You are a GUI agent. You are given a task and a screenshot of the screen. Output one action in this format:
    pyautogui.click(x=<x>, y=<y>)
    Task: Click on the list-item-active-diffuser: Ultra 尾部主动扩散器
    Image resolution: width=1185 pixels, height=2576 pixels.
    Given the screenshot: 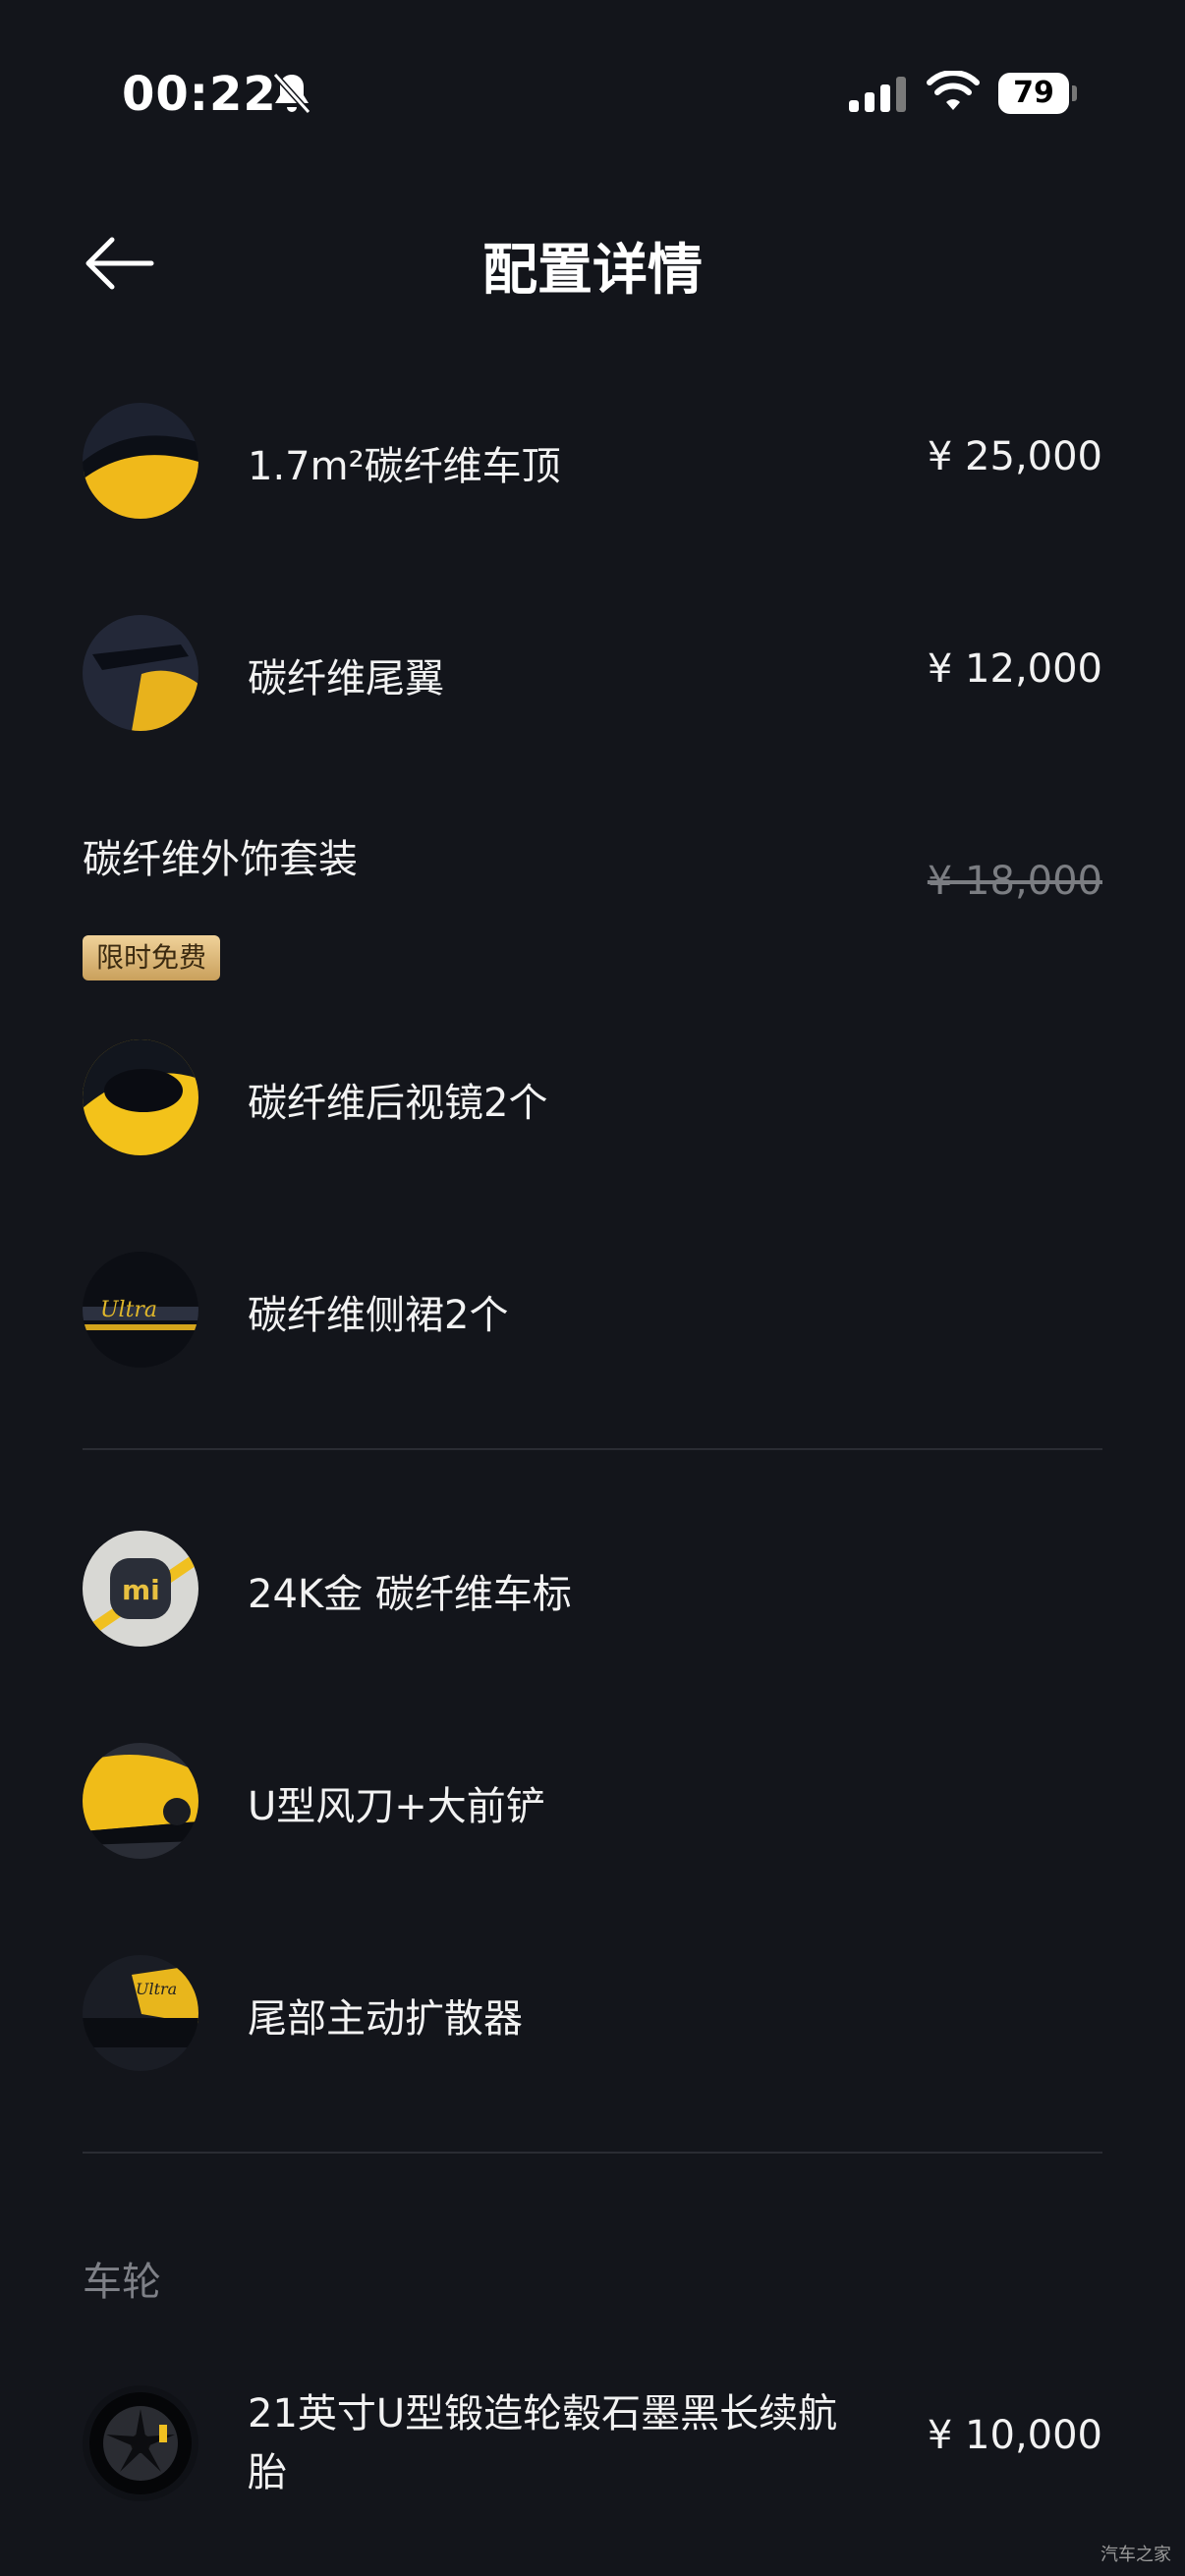 What is the action you would take?
    pyautogui.click(x=592, y=2014)
    